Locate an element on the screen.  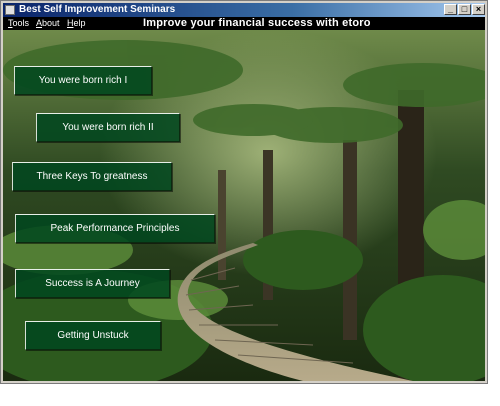
menu-about: About is located at coordinates (48, 23).